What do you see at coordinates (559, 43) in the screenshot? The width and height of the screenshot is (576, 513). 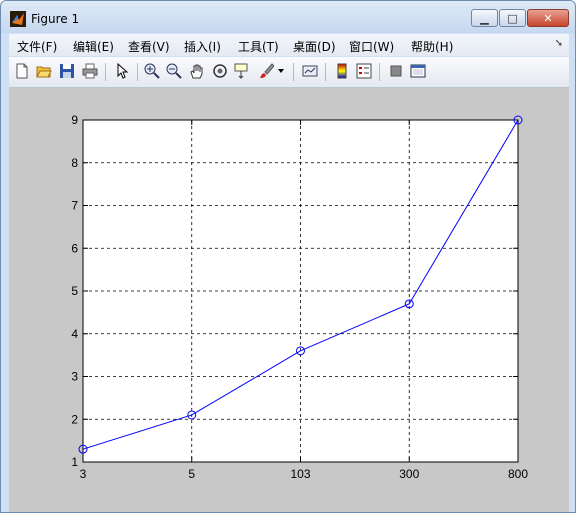 I see `menu-overflow-icon: ➘` at bounding box center [559, 43].